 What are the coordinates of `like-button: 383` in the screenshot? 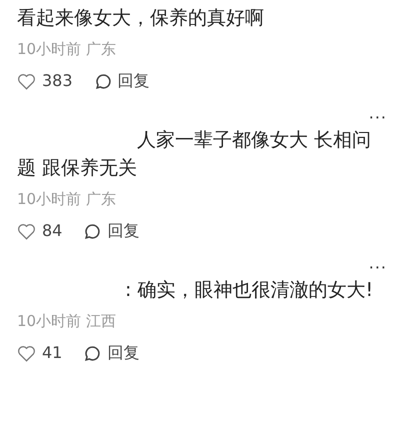 It's located at (45, 81).